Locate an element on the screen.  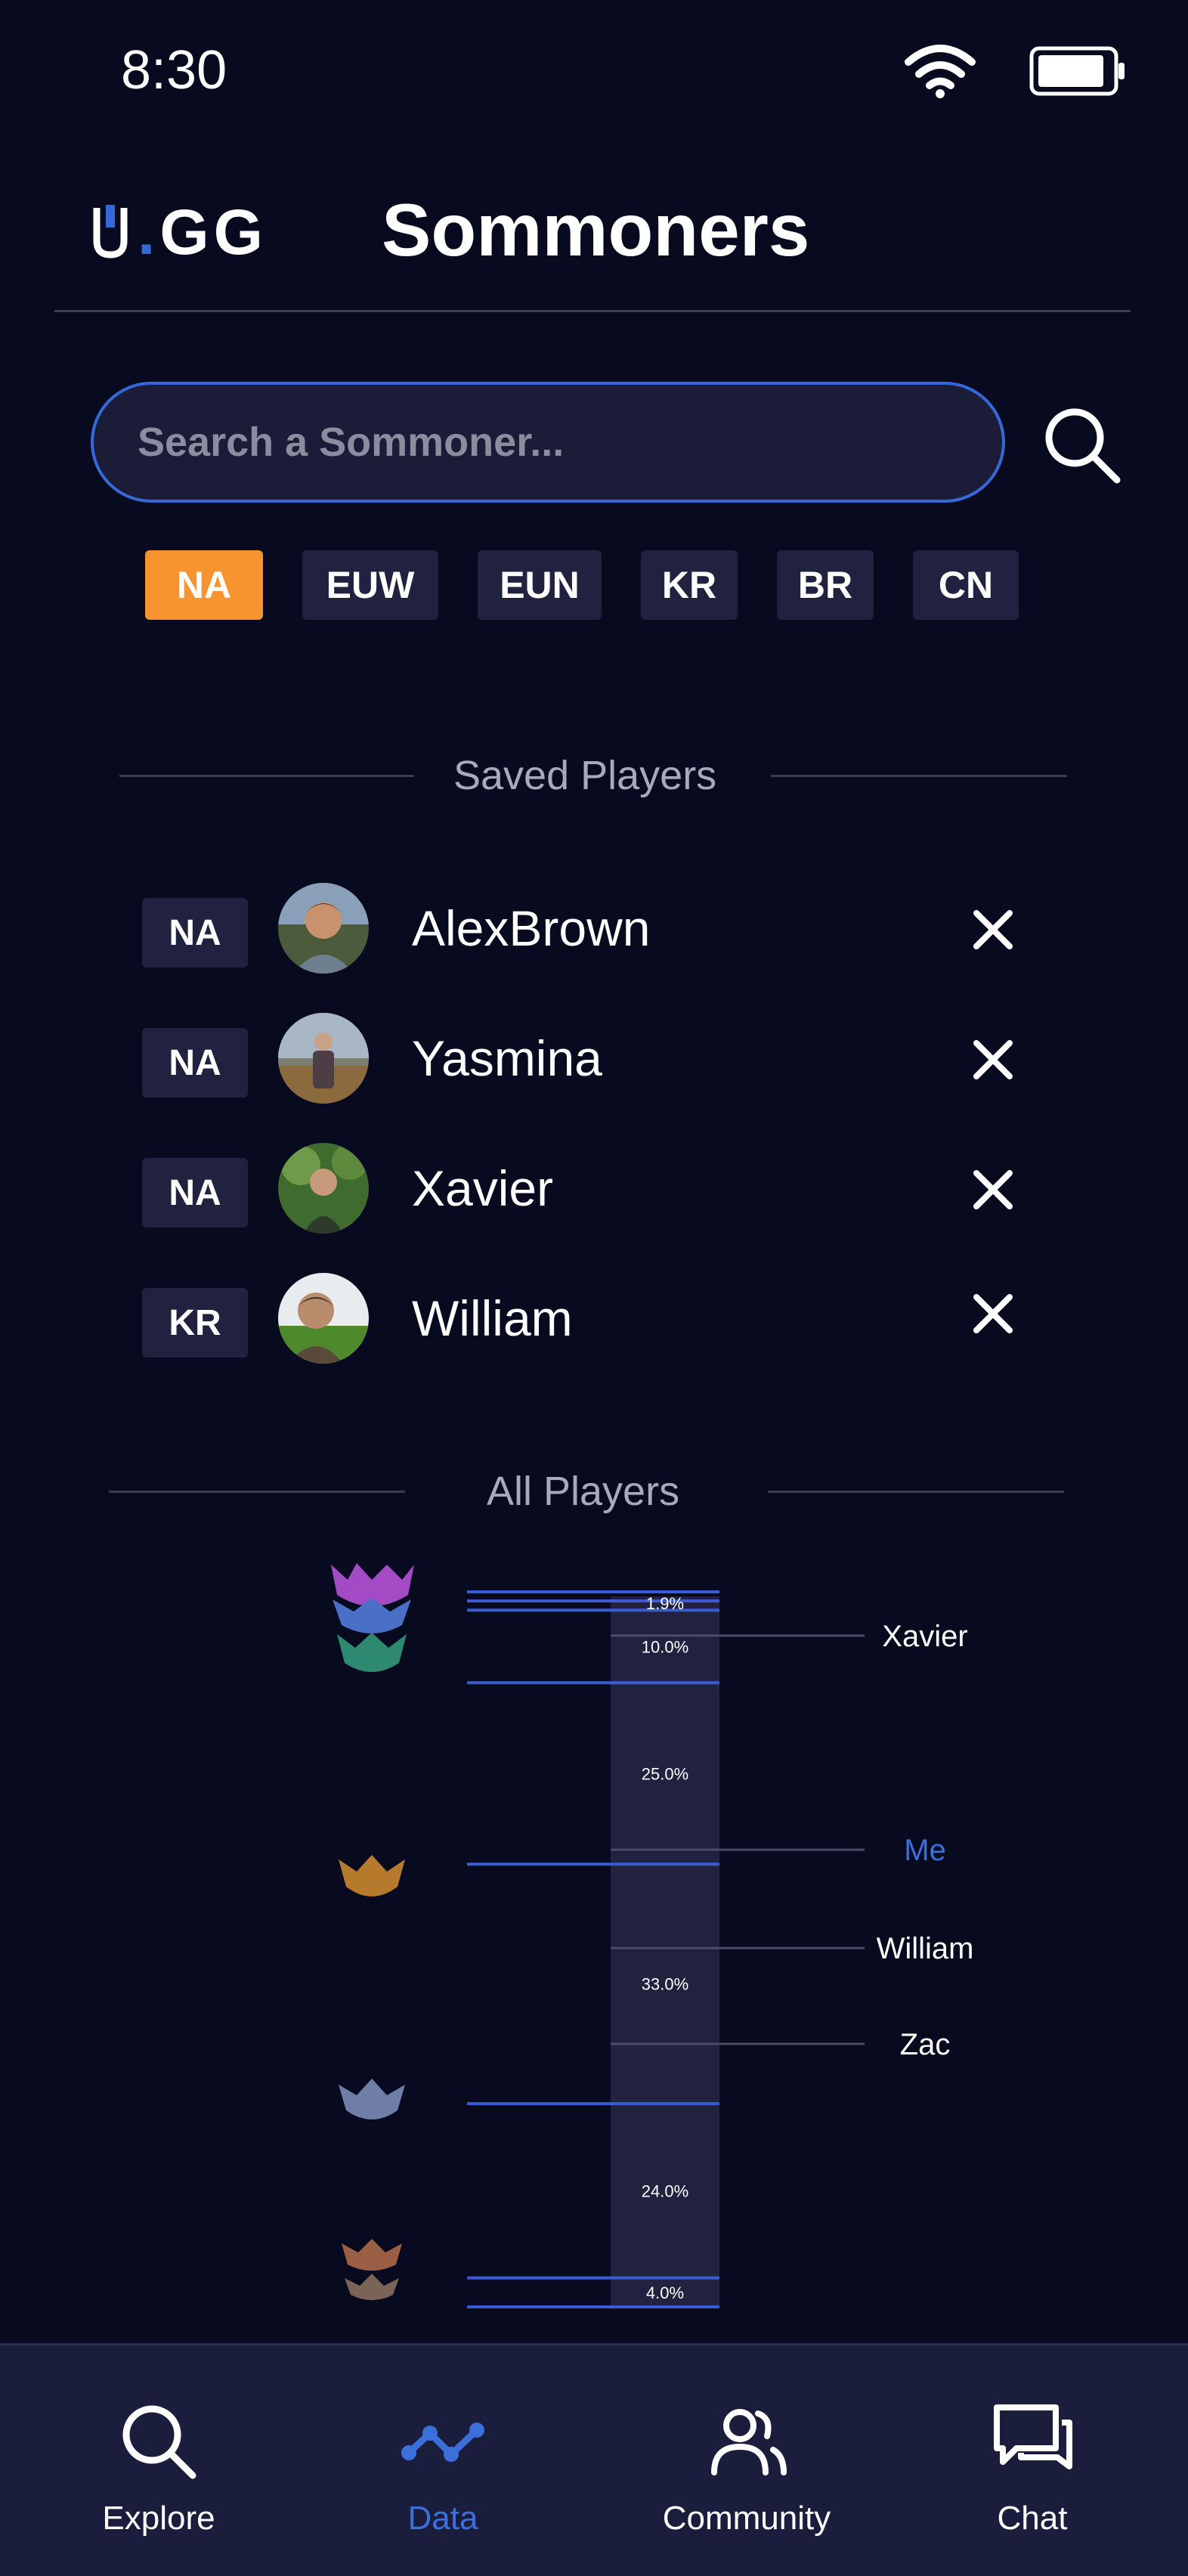
saved-players-heading: Saved Players is located at coordinates (585, 775).